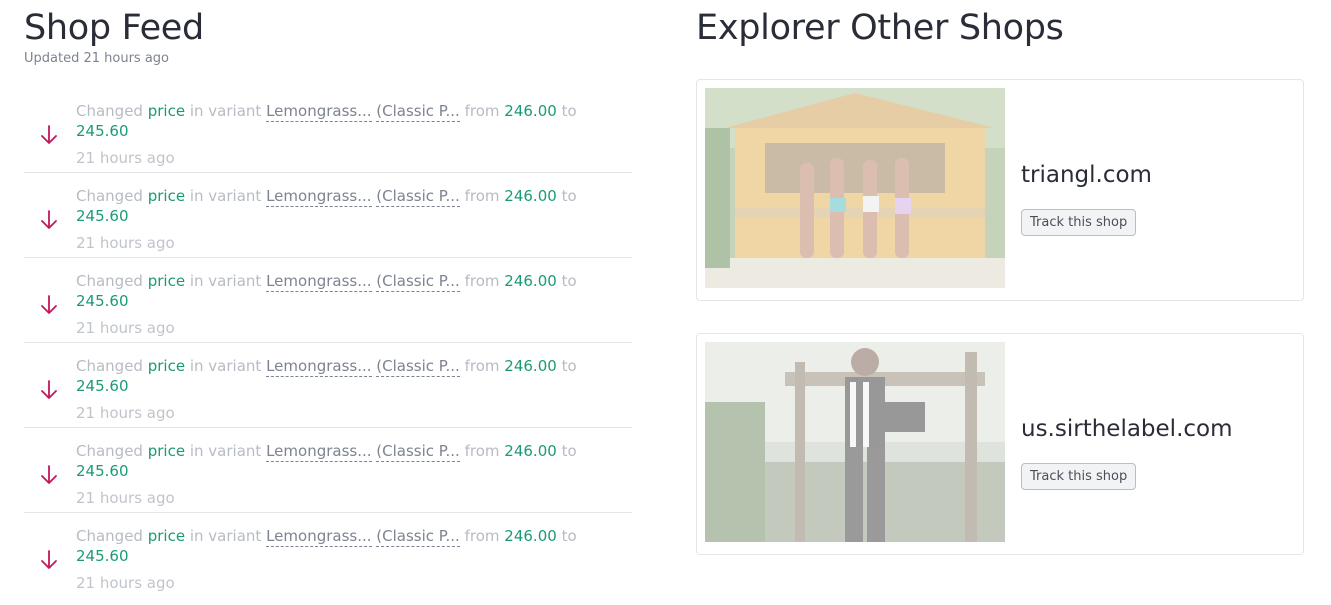 This screenshot has width=1331, height=605. What do you see at coordinates (880, 28) in the screenshot?
I see `explore-title: Explorer Other Shops` at bounding box center [880, 28].